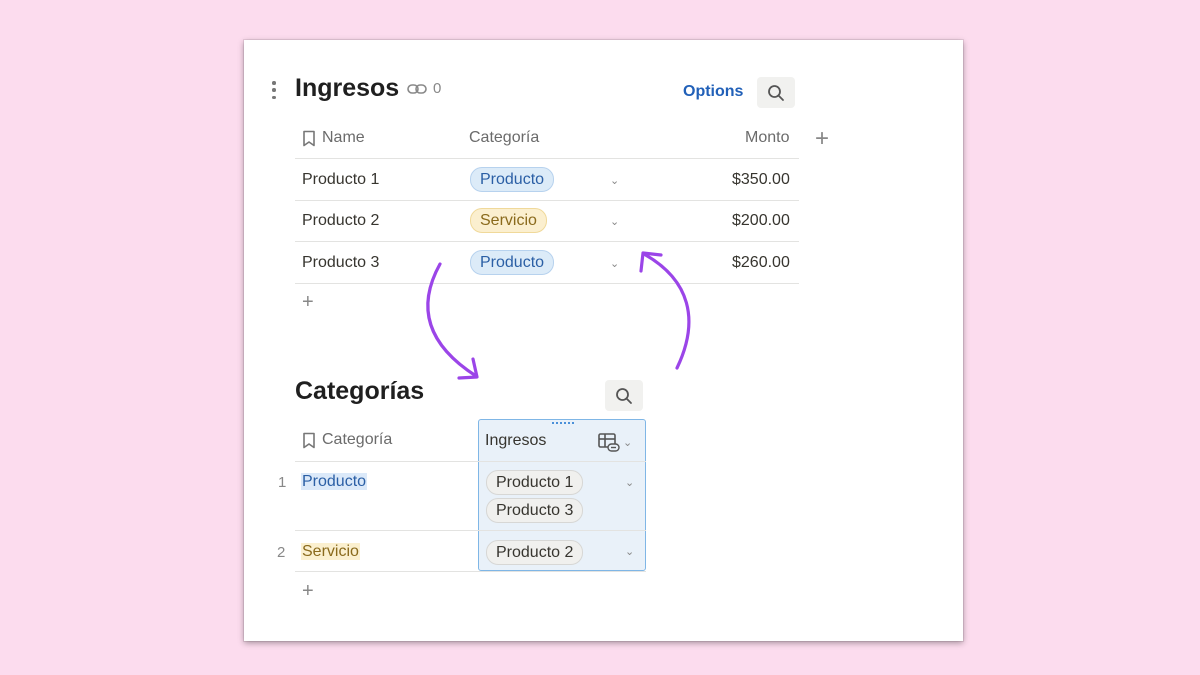 The image size is (1200, 675). I want to click on row-number: 2, so click(281, 552).